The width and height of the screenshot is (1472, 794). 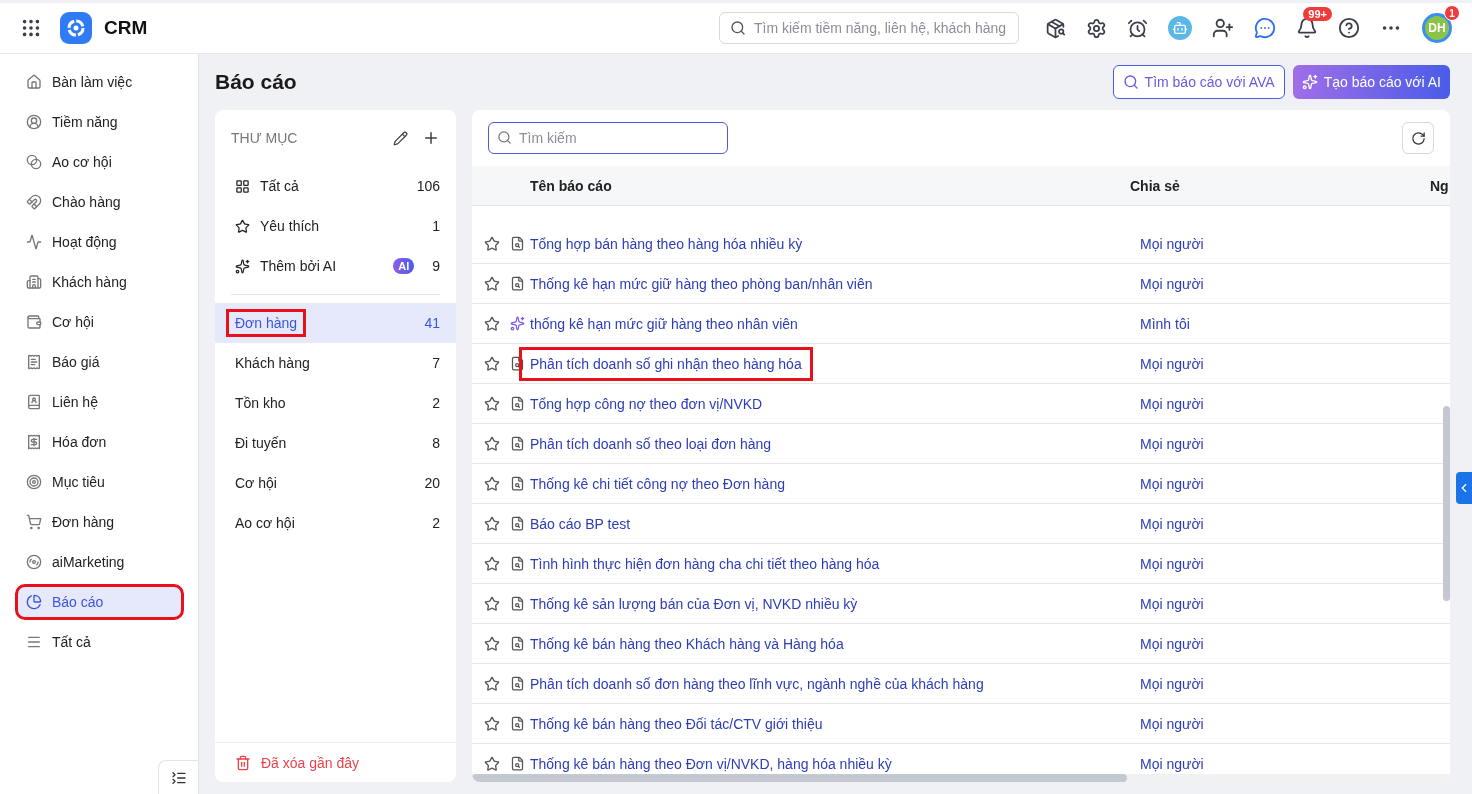 I want to click on report-name-link: Phân tích doanh số ghi nhận theo hàng hóa, so click(x=666, y=363).